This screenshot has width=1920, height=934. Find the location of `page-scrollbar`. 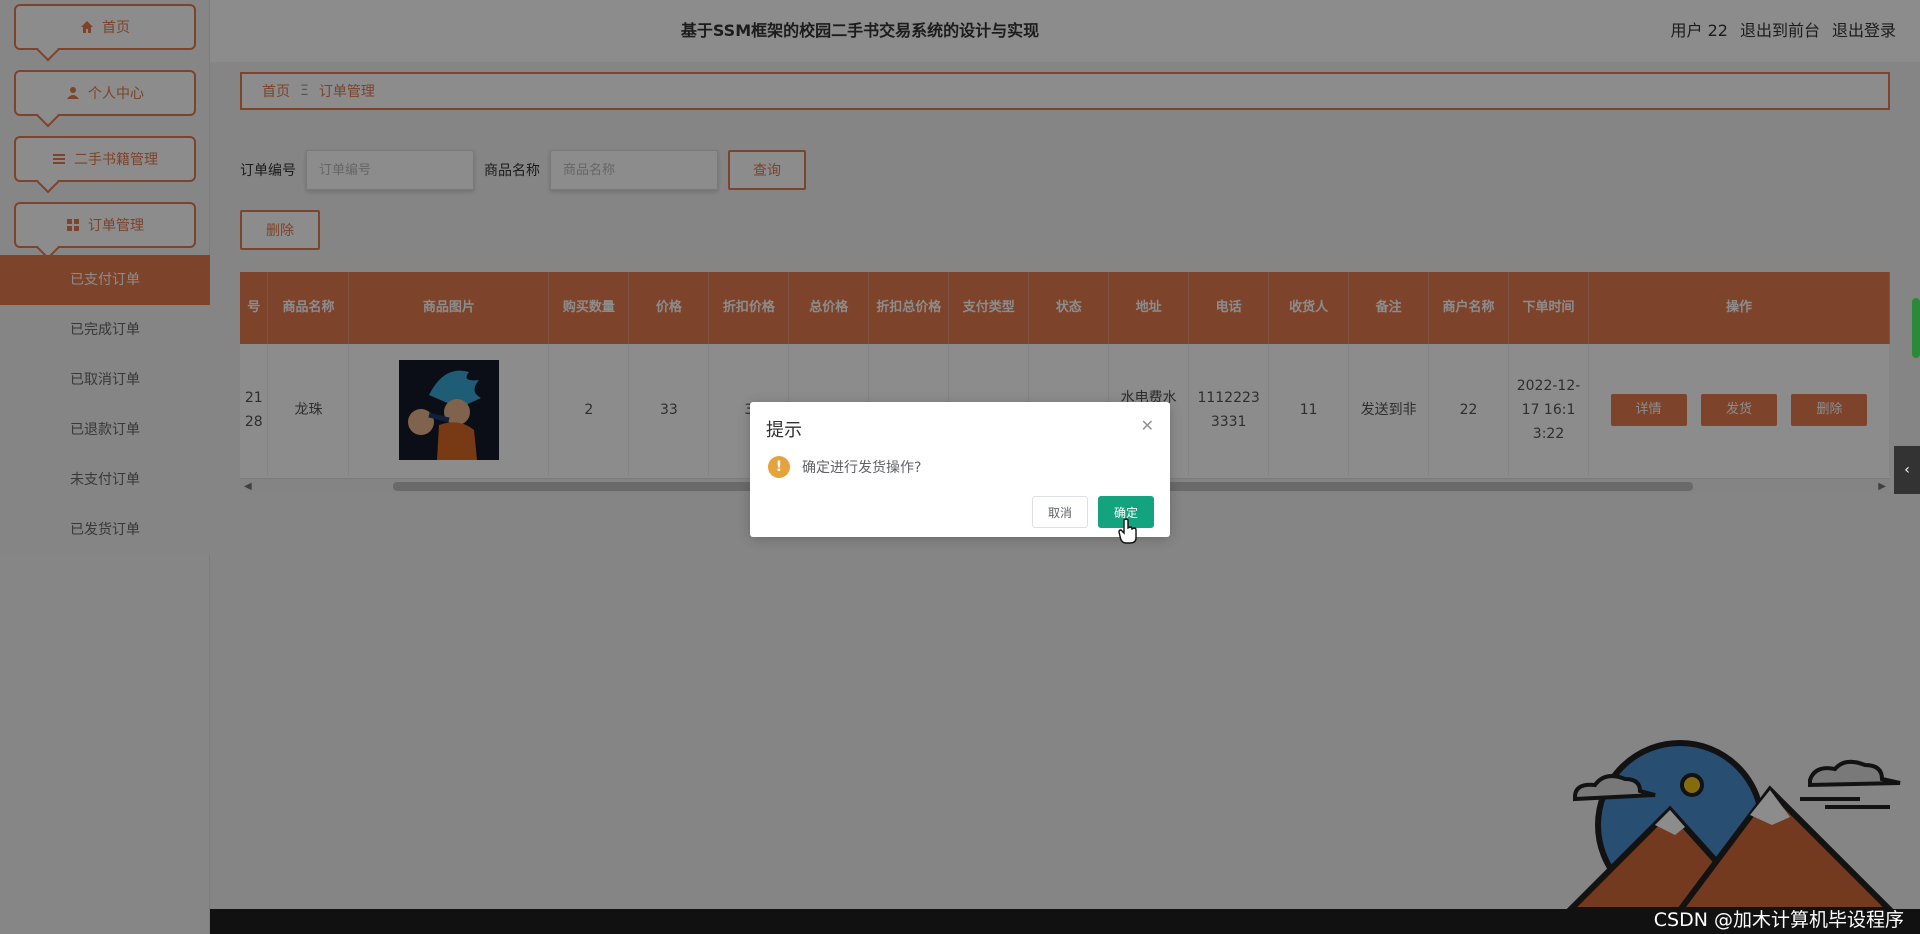

page-scrollbar is located at coordinates (1916, 328).